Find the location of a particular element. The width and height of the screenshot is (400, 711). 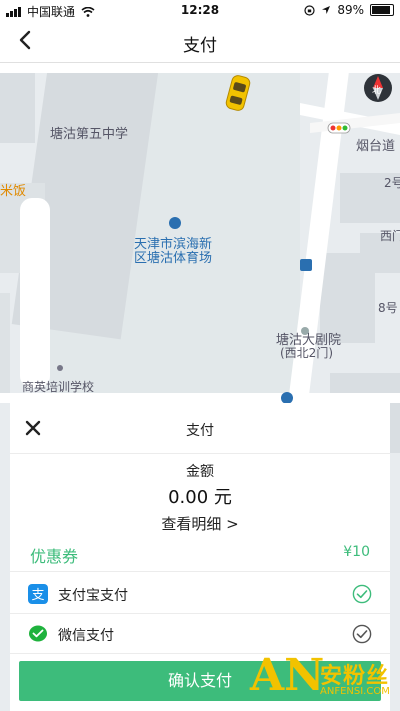

status-bar: 中国联通 12:28 89% is located at coordinates (200, 10).